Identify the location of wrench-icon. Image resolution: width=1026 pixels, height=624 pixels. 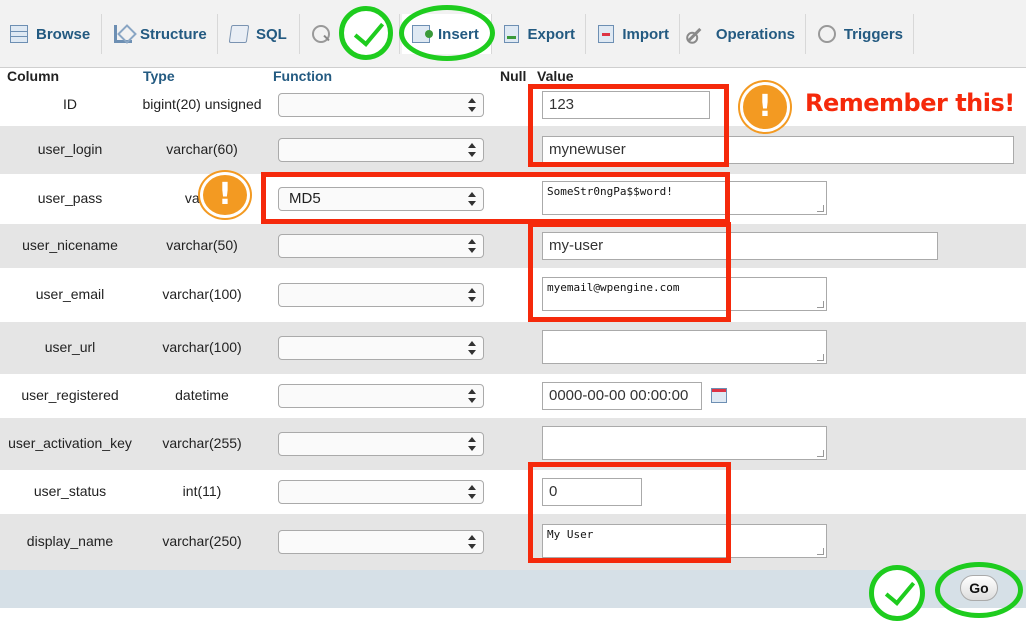
(699, 40).